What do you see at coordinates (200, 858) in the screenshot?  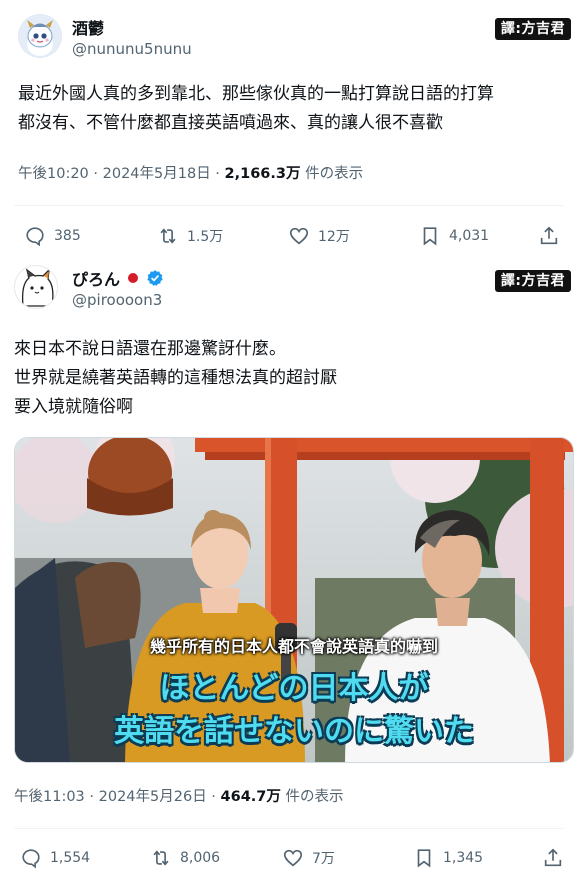 I see `repost-count: 8,006` at bounding box center [200, 858].